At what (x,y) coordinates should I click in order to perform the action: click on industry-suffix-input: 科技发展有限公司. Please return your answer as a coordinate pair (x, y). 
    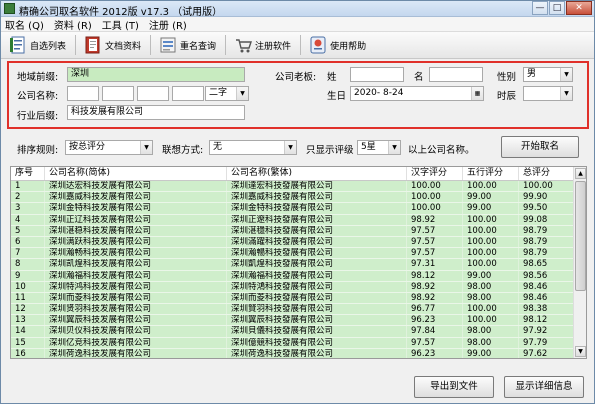
    Looking at the image, I should click on (156, 112).